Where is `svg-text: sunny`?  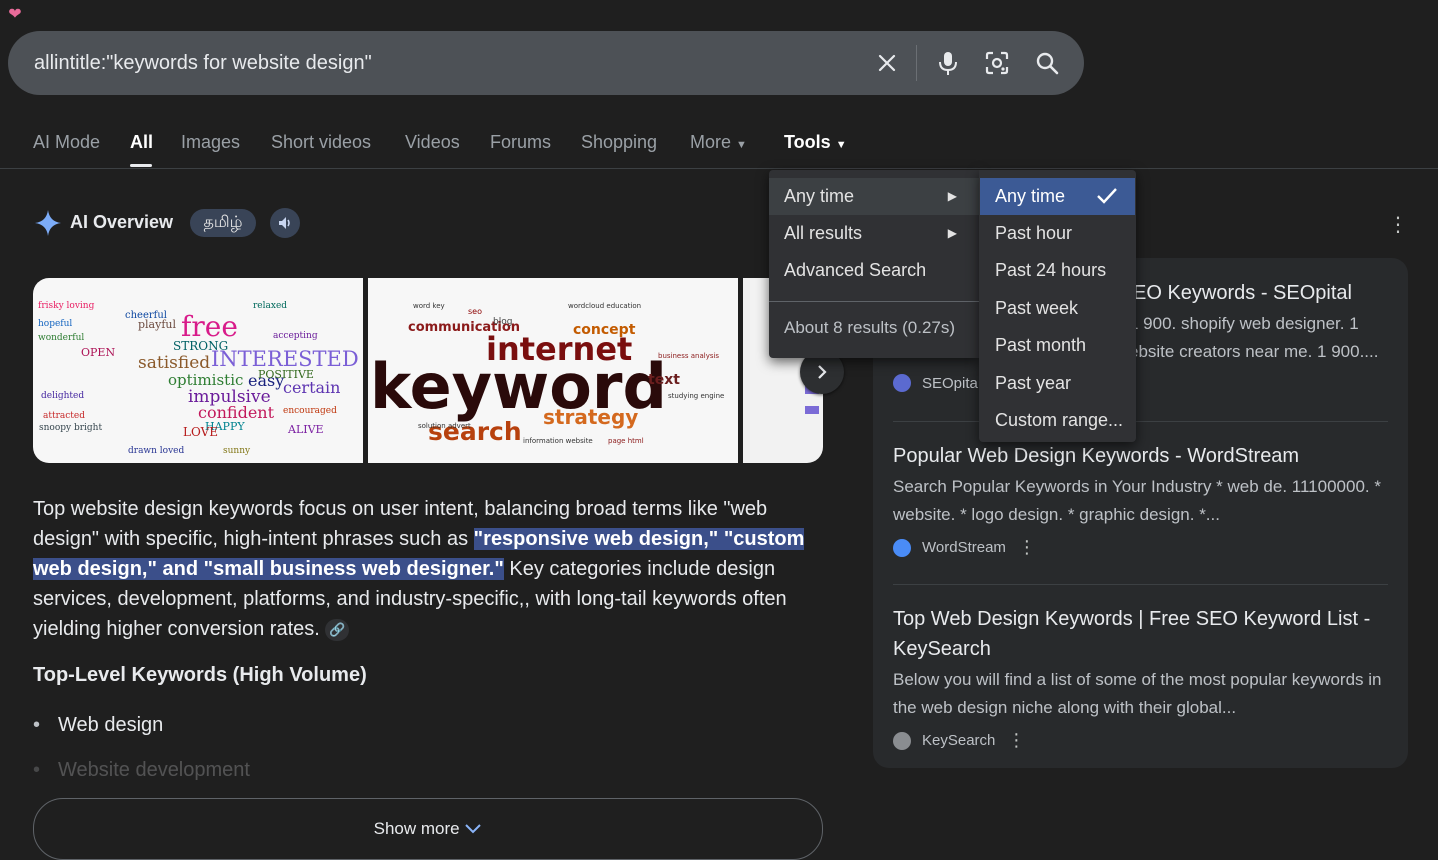
svg-text: sunny is located at coordinates (237, 451).